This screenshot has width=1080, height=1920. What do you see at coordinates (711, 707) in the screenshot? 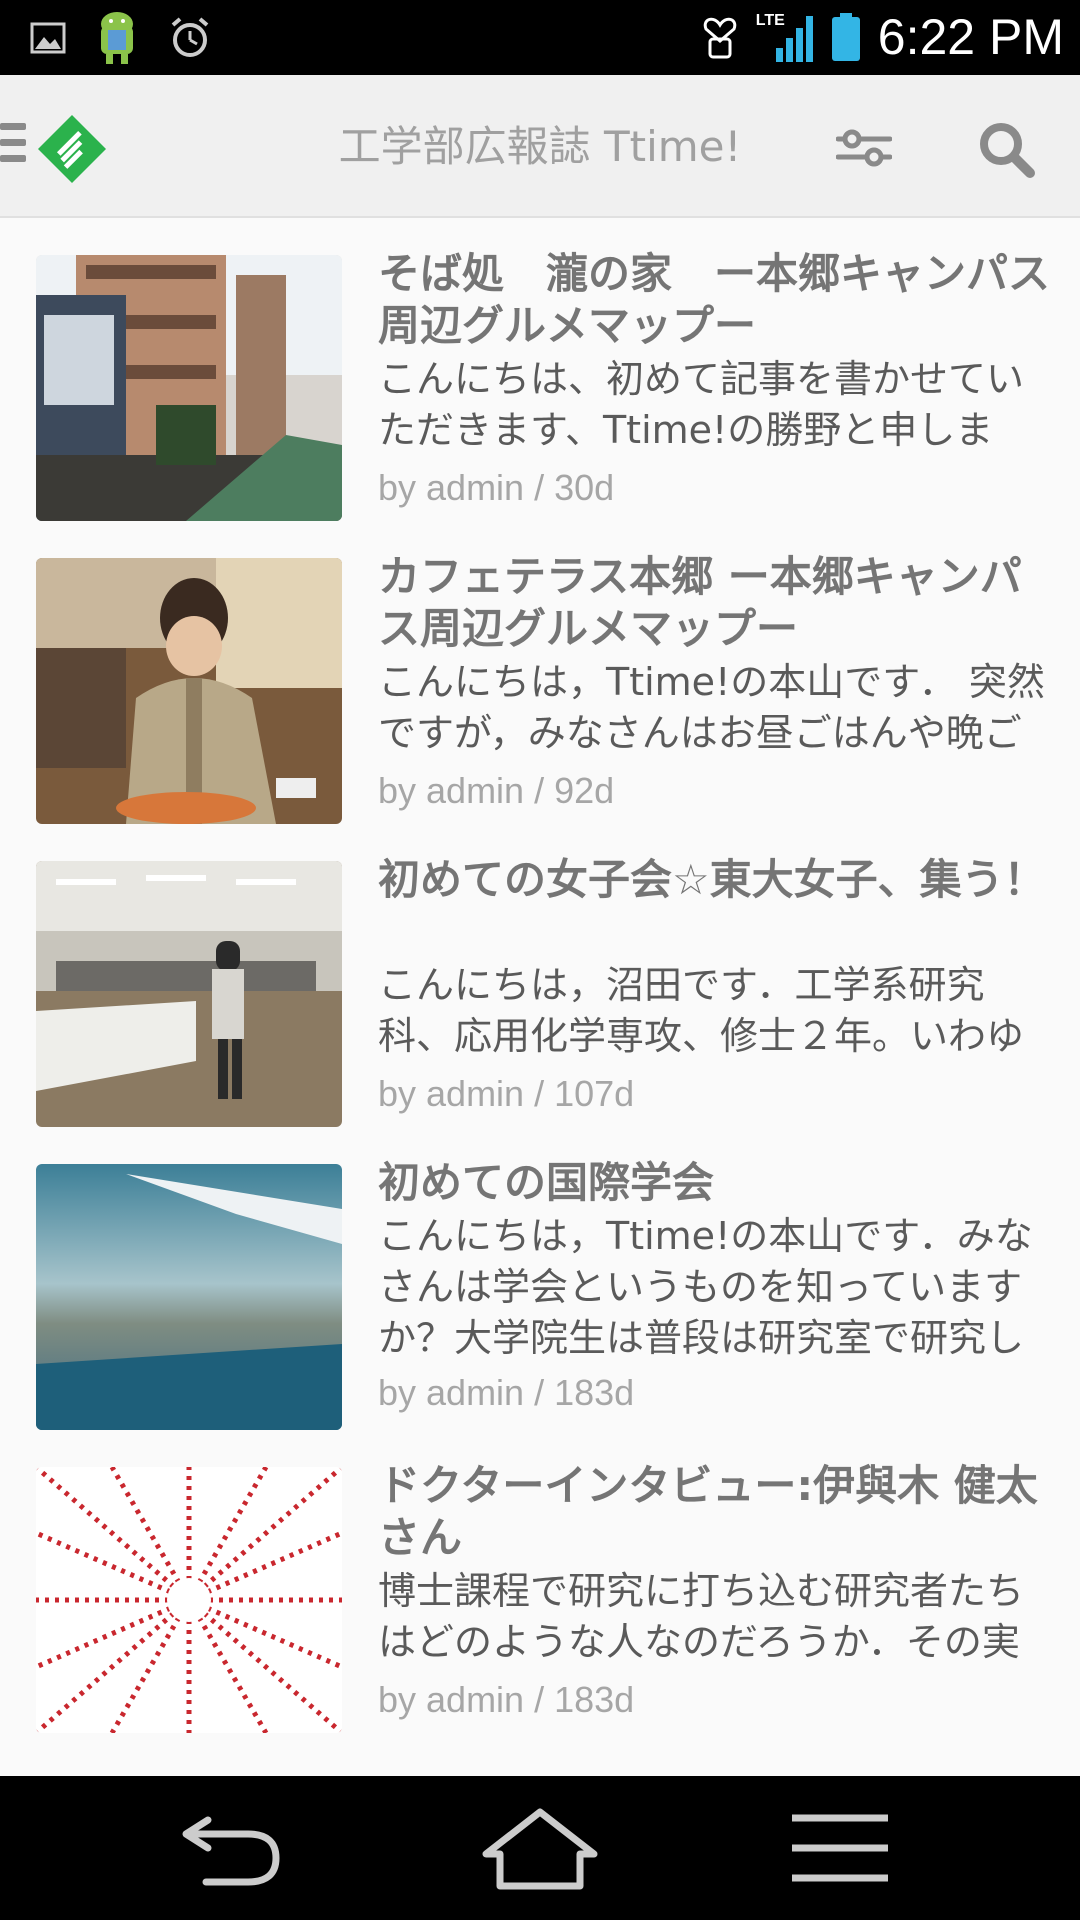
I see `article-summary: こんにちは，Ttime!の本山です． 突然ですが，みなさんはお昼ごはんや晩ご` at bounding box center [711, 707].